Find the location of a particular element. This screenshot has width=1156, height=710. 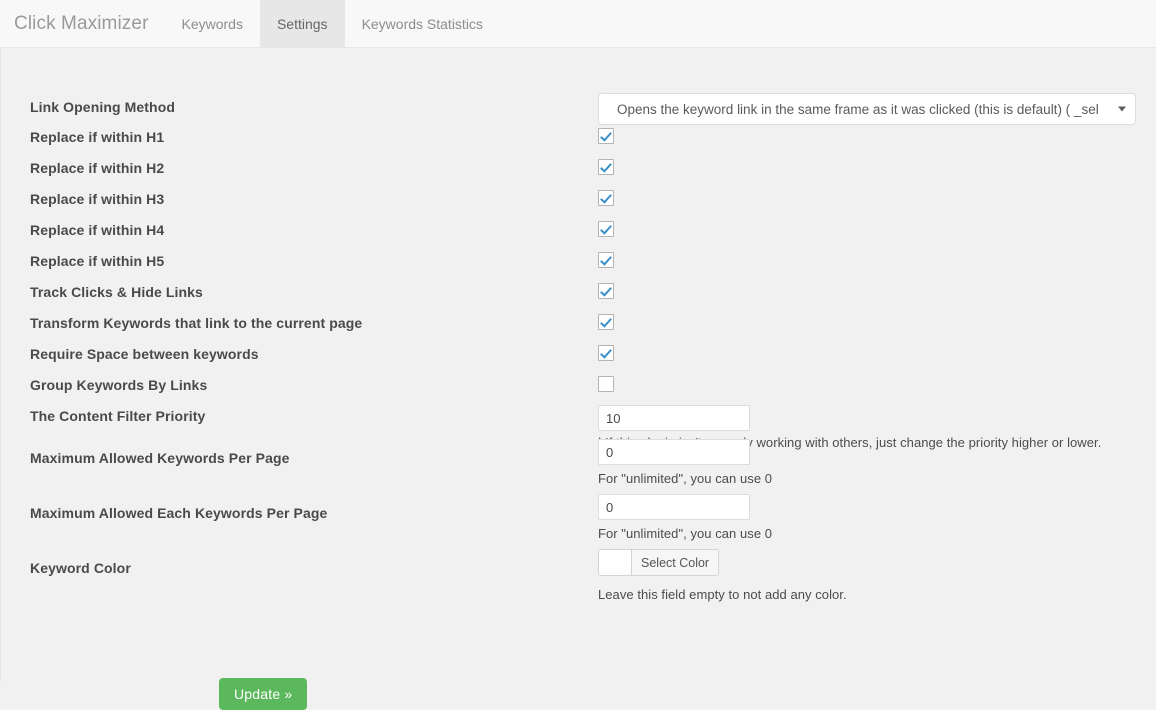

help-max-each-keywords-per-page: For "unlimited", you can use 0 is located at coordinates (685, 533).